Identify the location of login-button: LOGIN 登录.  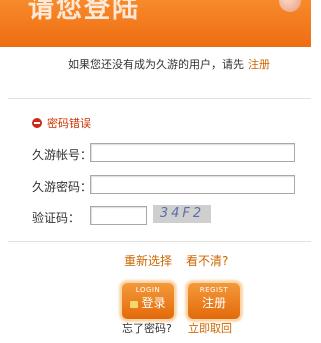
(148, 301).